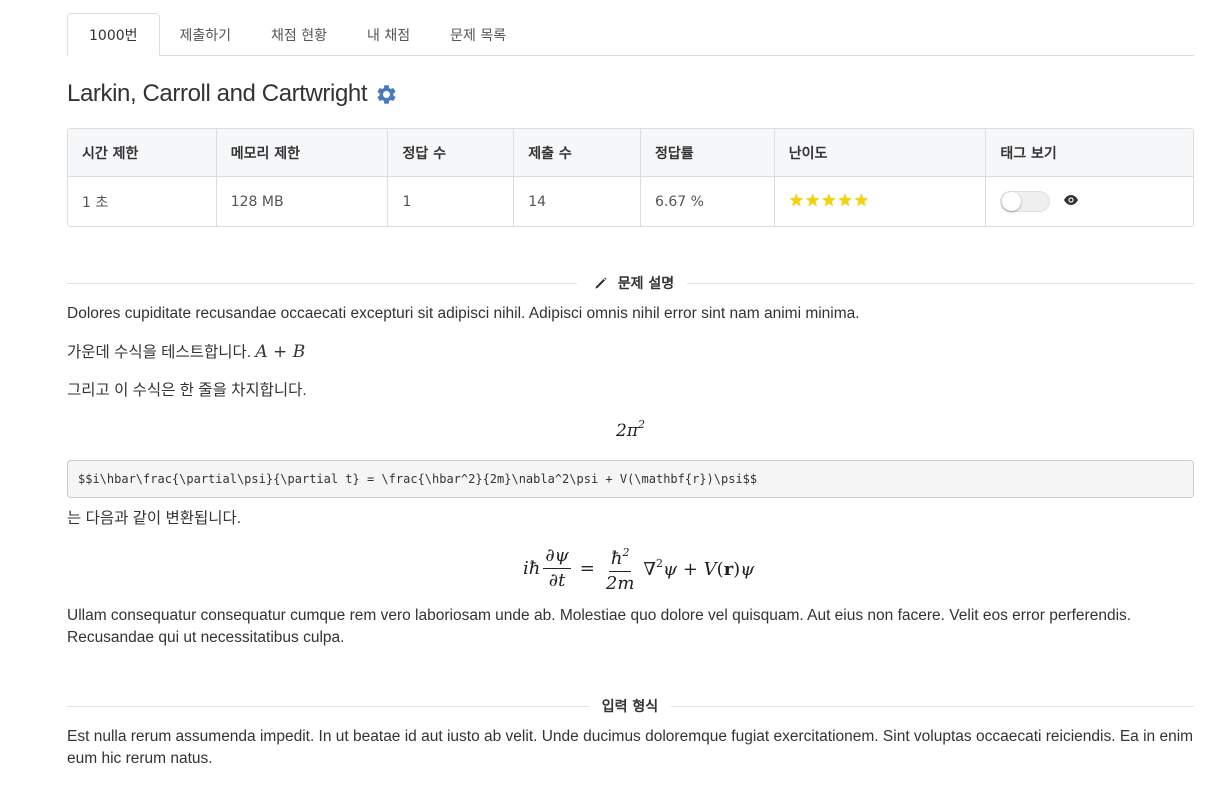  I want to click on inline-math: A + B, so click(280, 352).